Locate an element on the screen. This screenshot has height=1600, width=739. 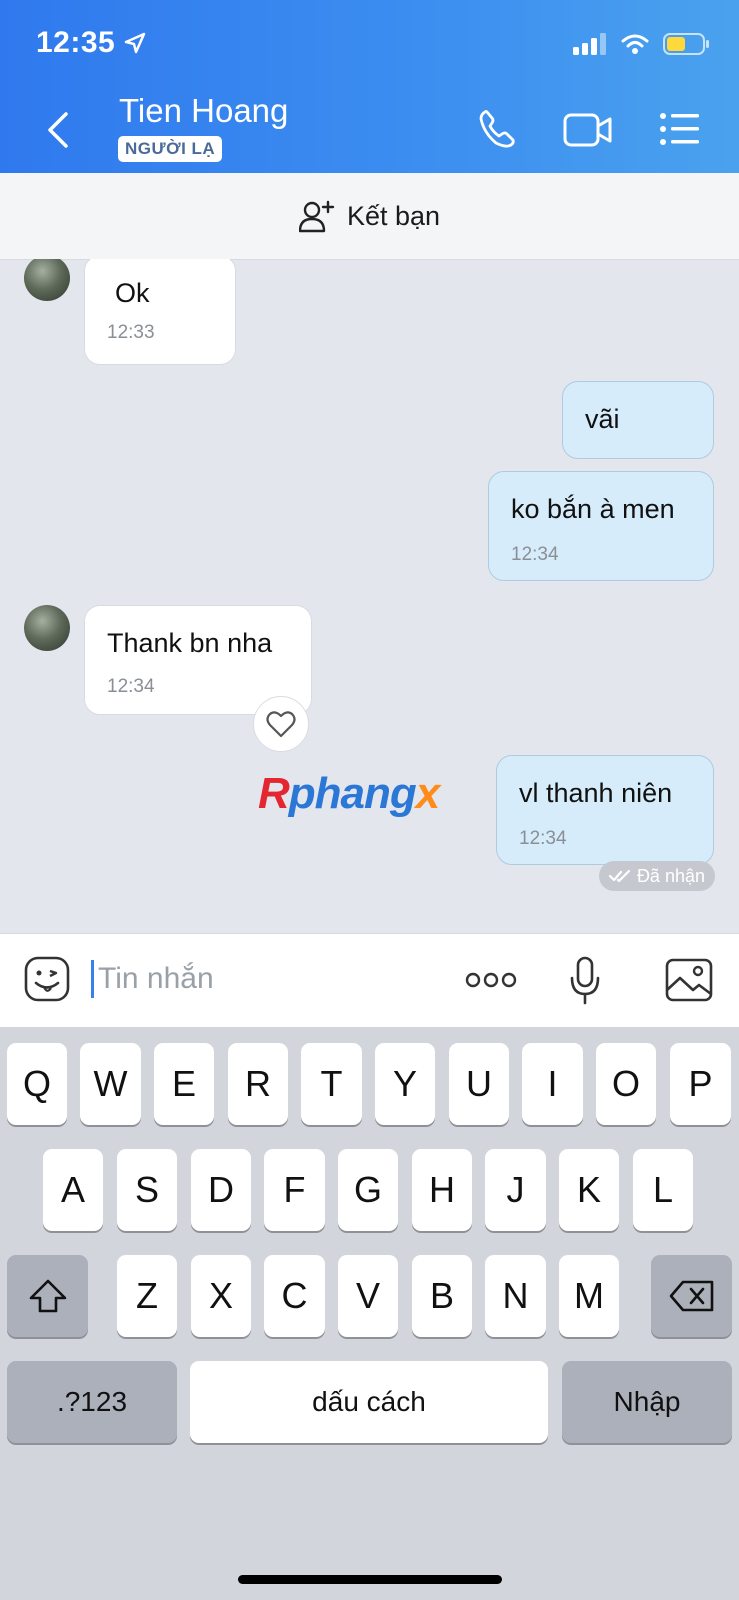
key-z: Z is located at coordinates (147, 1296).